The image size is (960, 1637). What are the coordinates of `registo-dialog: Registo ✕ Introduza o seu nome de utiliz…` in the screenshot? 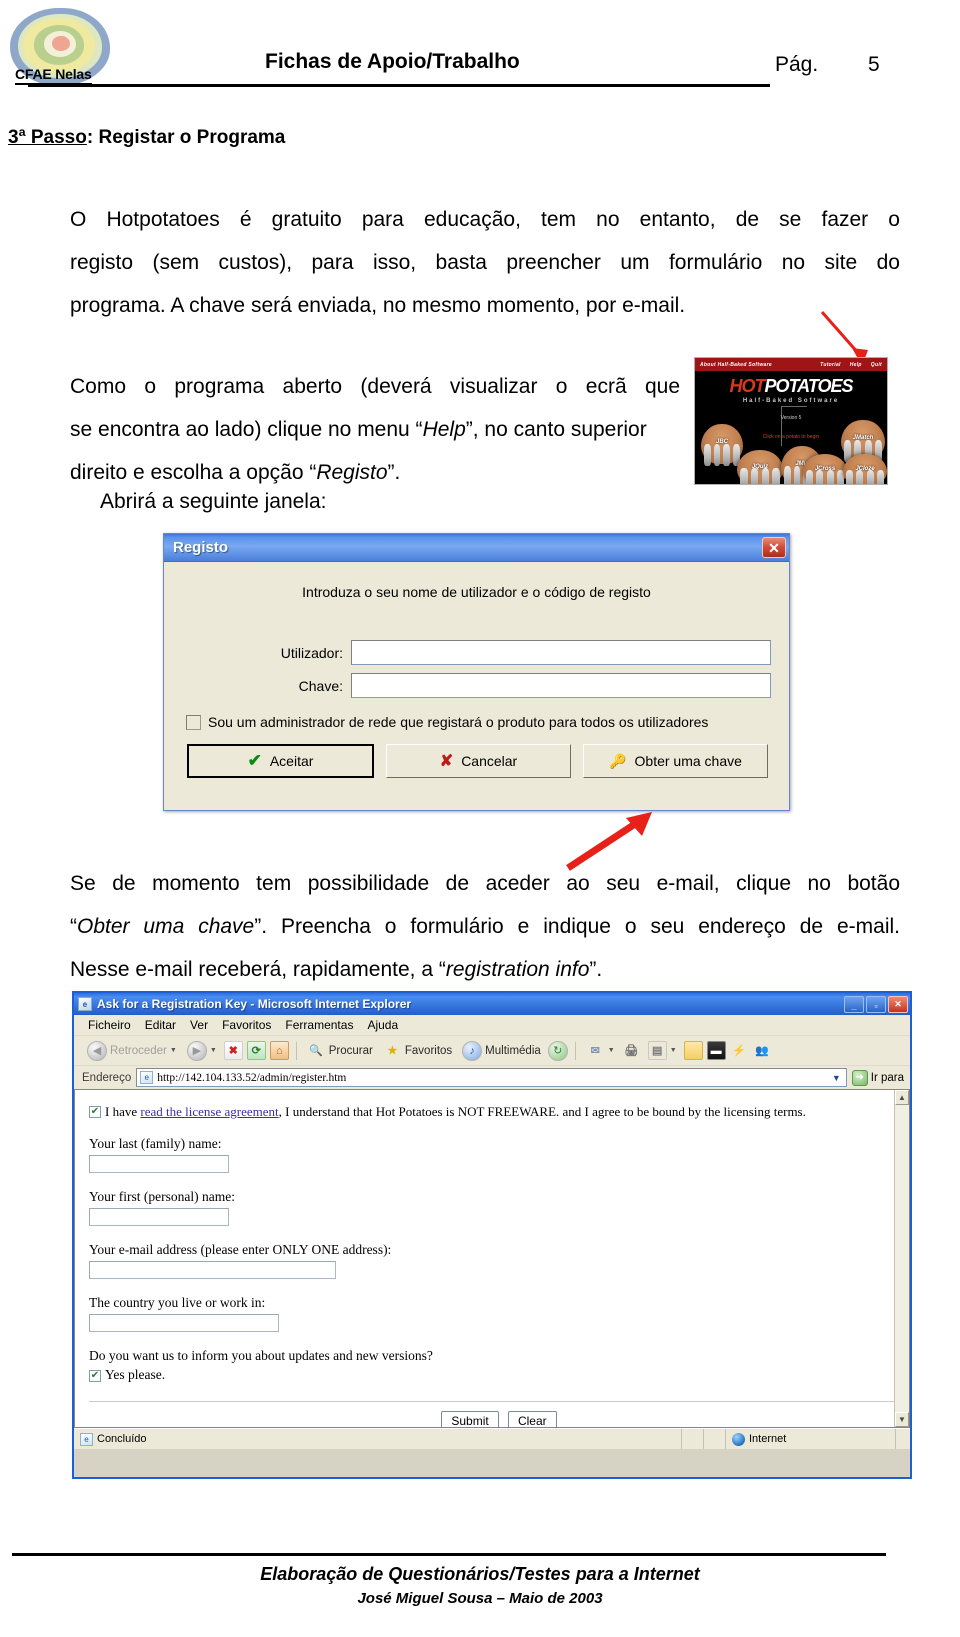 It's located at (476, 672).